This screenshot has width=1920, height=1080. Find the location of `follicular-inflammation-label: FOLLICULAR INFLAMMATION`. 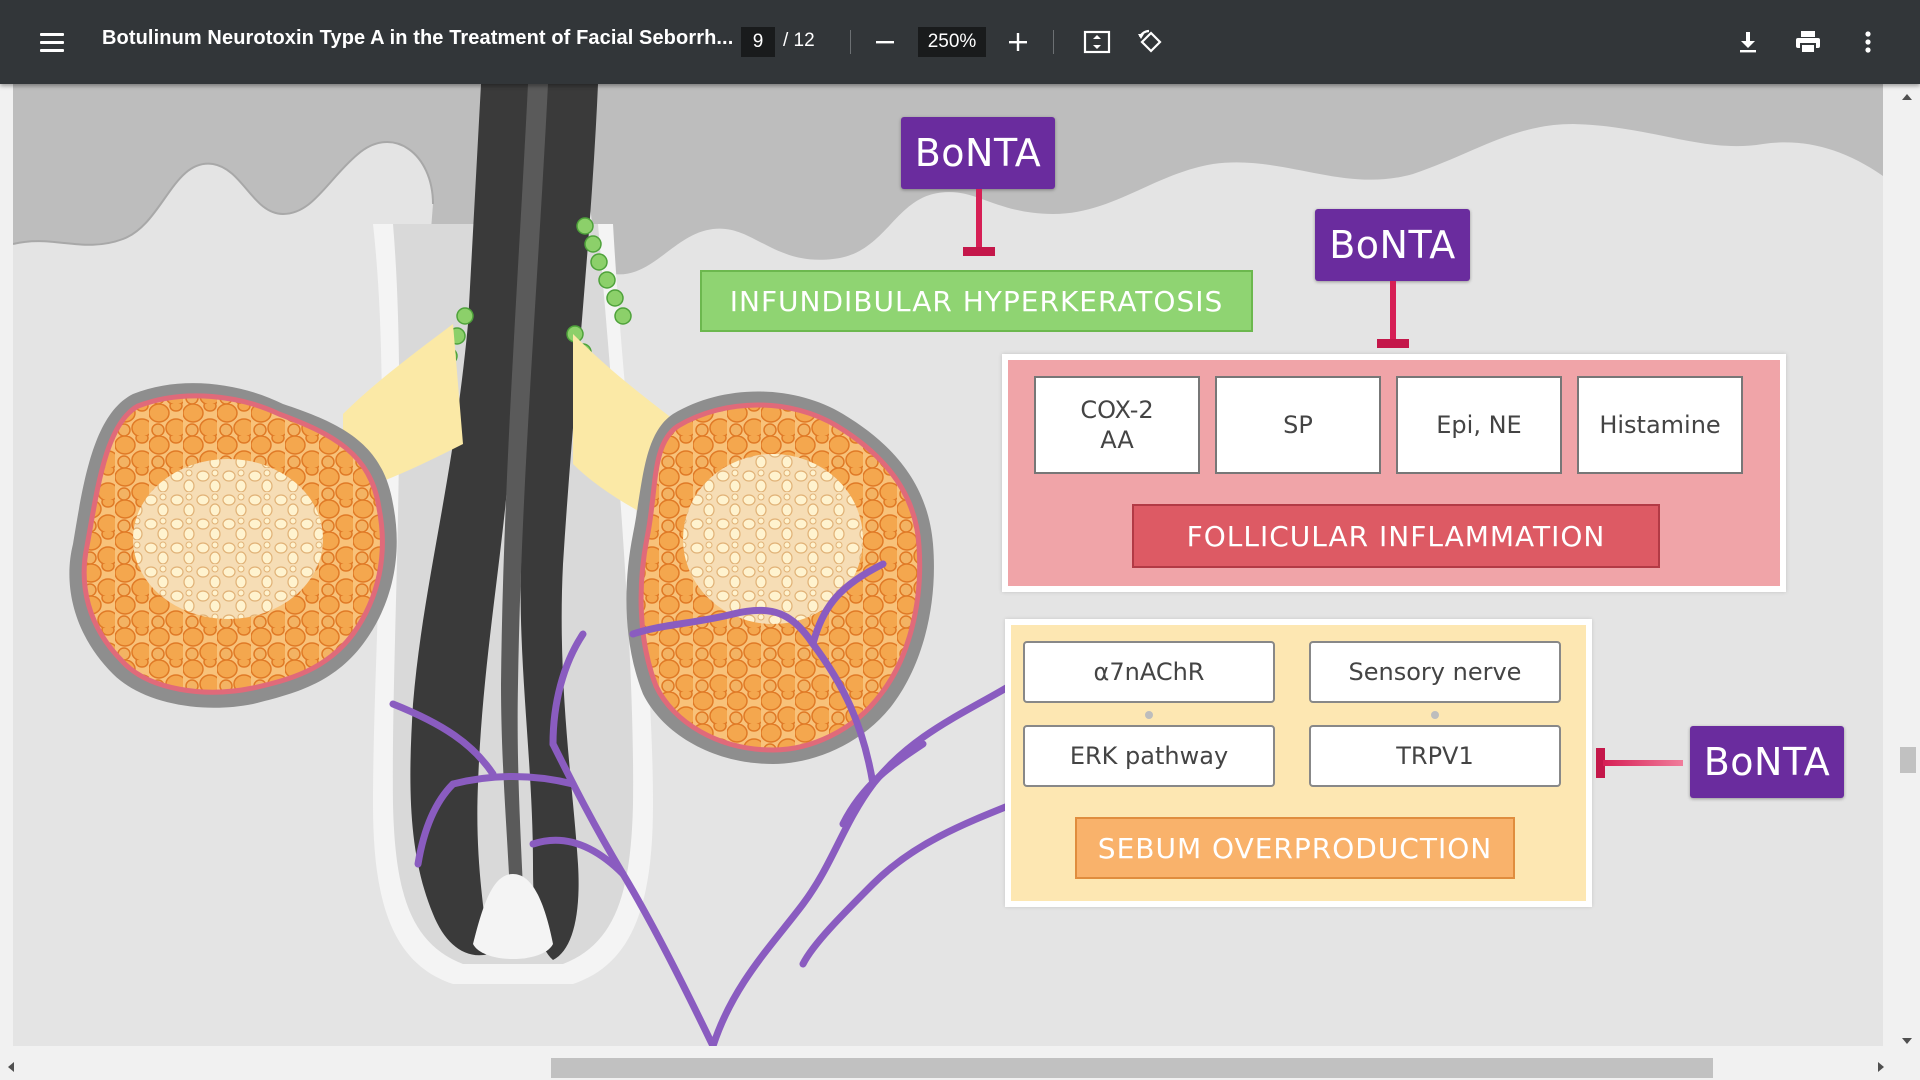

follicular-inflammation-label: FOLLICULAR INFLAMMATION is located at coordinates (1396, 536).